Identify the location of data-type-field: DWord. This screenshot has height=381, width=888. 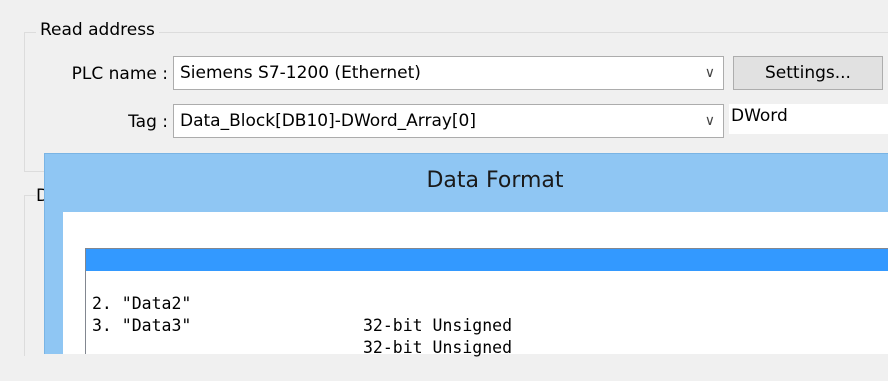
(808, 119).